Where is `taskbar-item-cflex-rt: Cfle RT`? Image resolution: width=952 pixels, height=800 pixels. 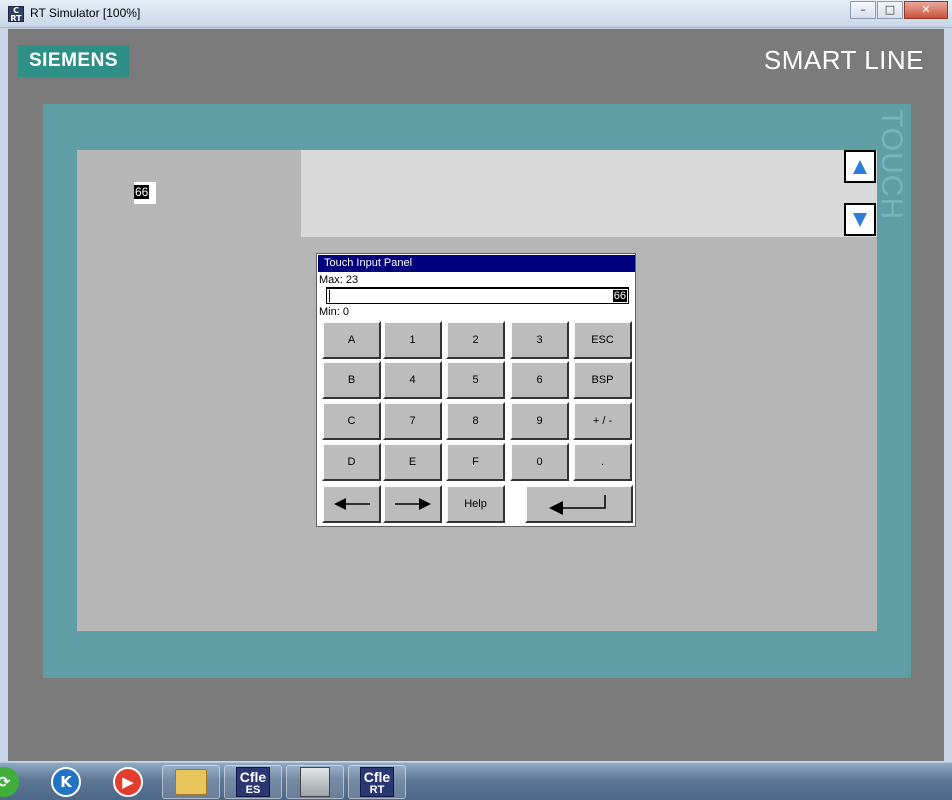 taskbar-item-cflex-rt: Cfle RT is located at coordinates (377, 782).